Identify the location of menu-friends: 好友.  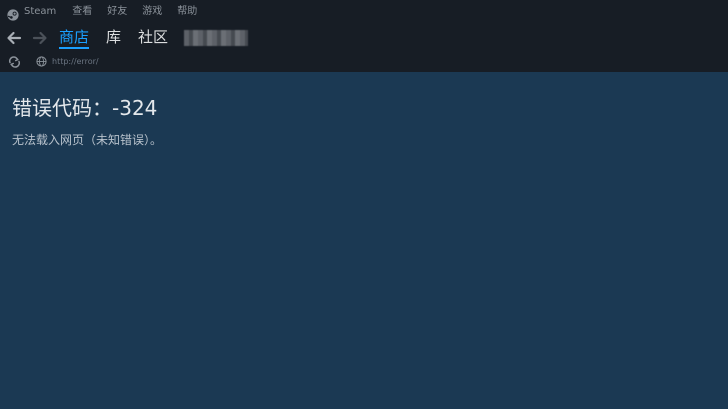
(117, 12).